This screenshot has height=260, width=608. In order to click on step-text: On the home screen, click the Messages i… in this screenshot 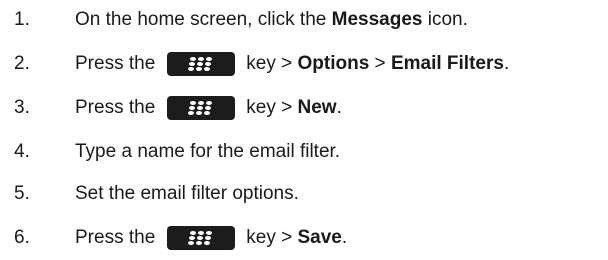, I will do `click(271, 20)`.